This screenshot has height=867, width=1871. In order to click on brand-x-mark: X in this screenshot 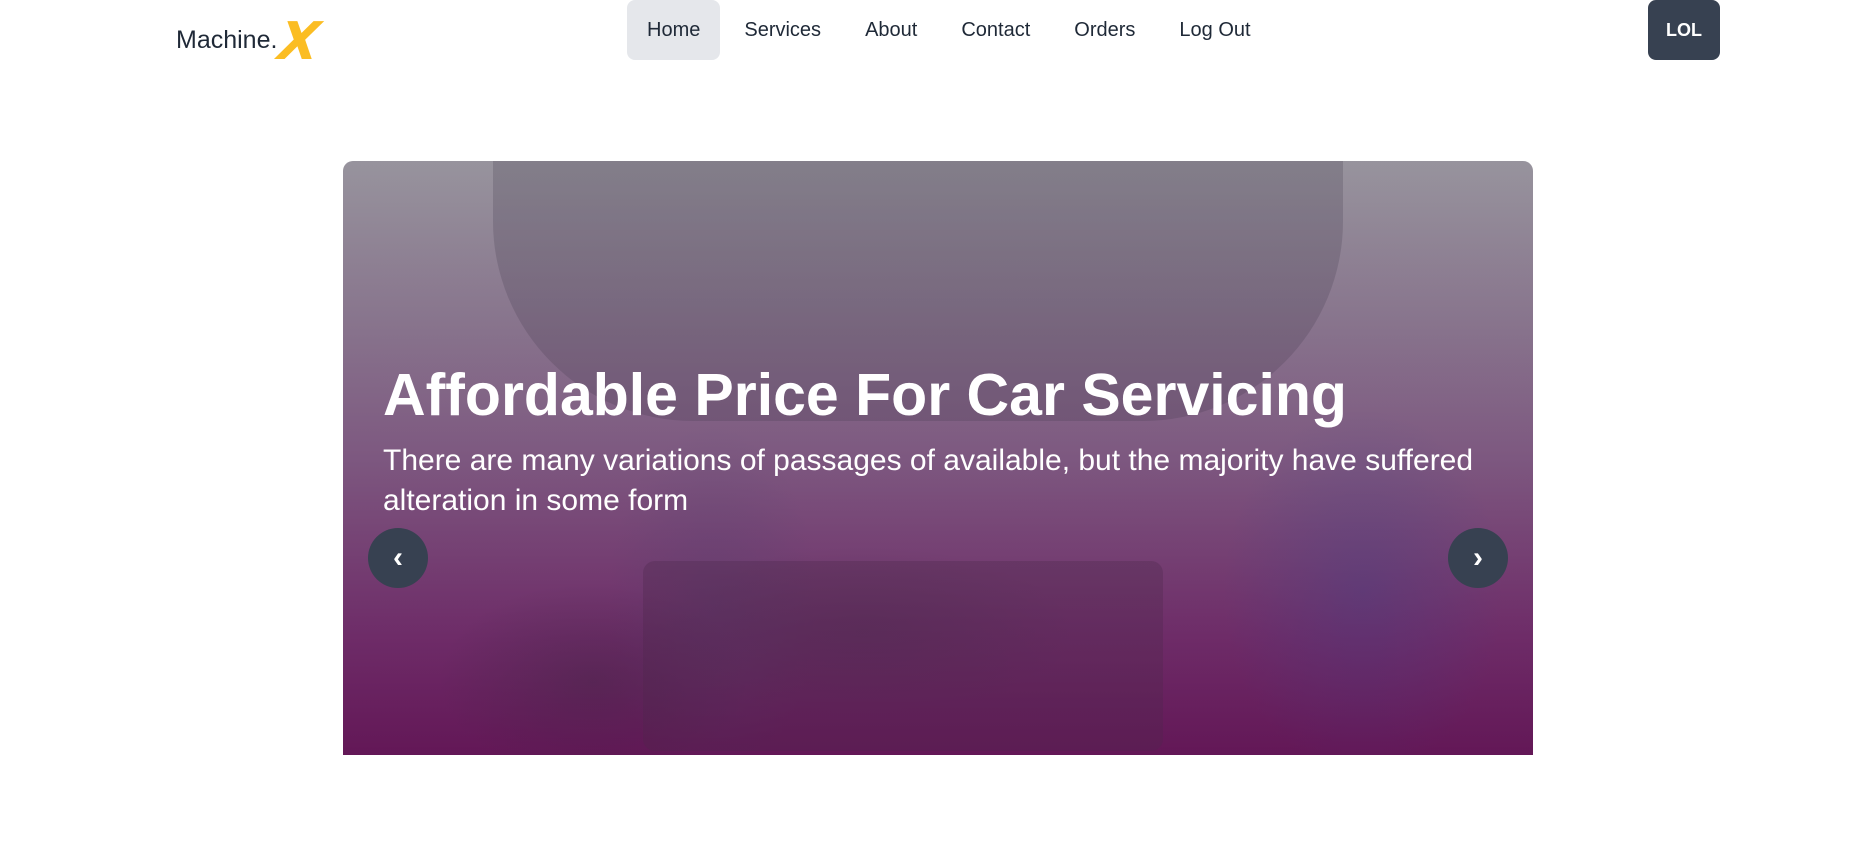, I will do `click(299, 42)`.